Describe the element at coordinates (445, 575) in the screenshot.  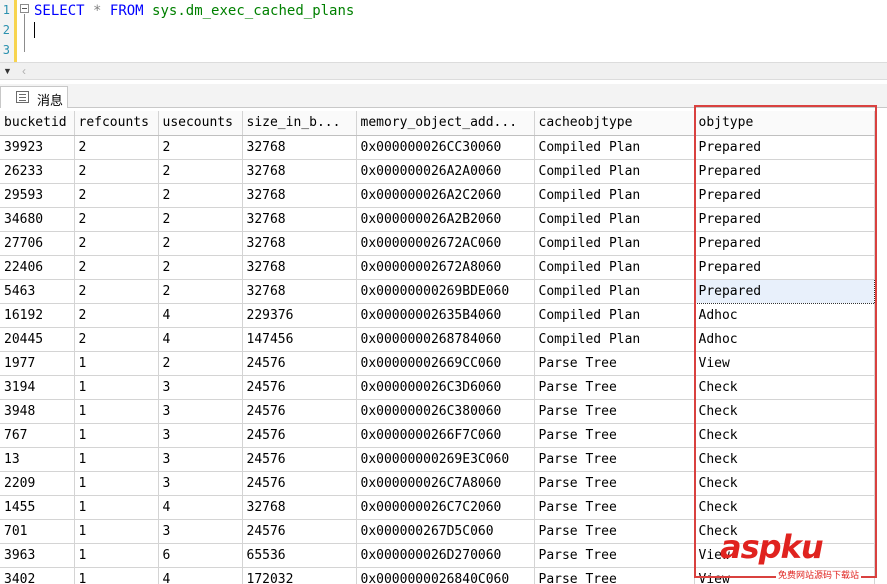
I see `grid-cell: 0x0000000026840C060` at that location.